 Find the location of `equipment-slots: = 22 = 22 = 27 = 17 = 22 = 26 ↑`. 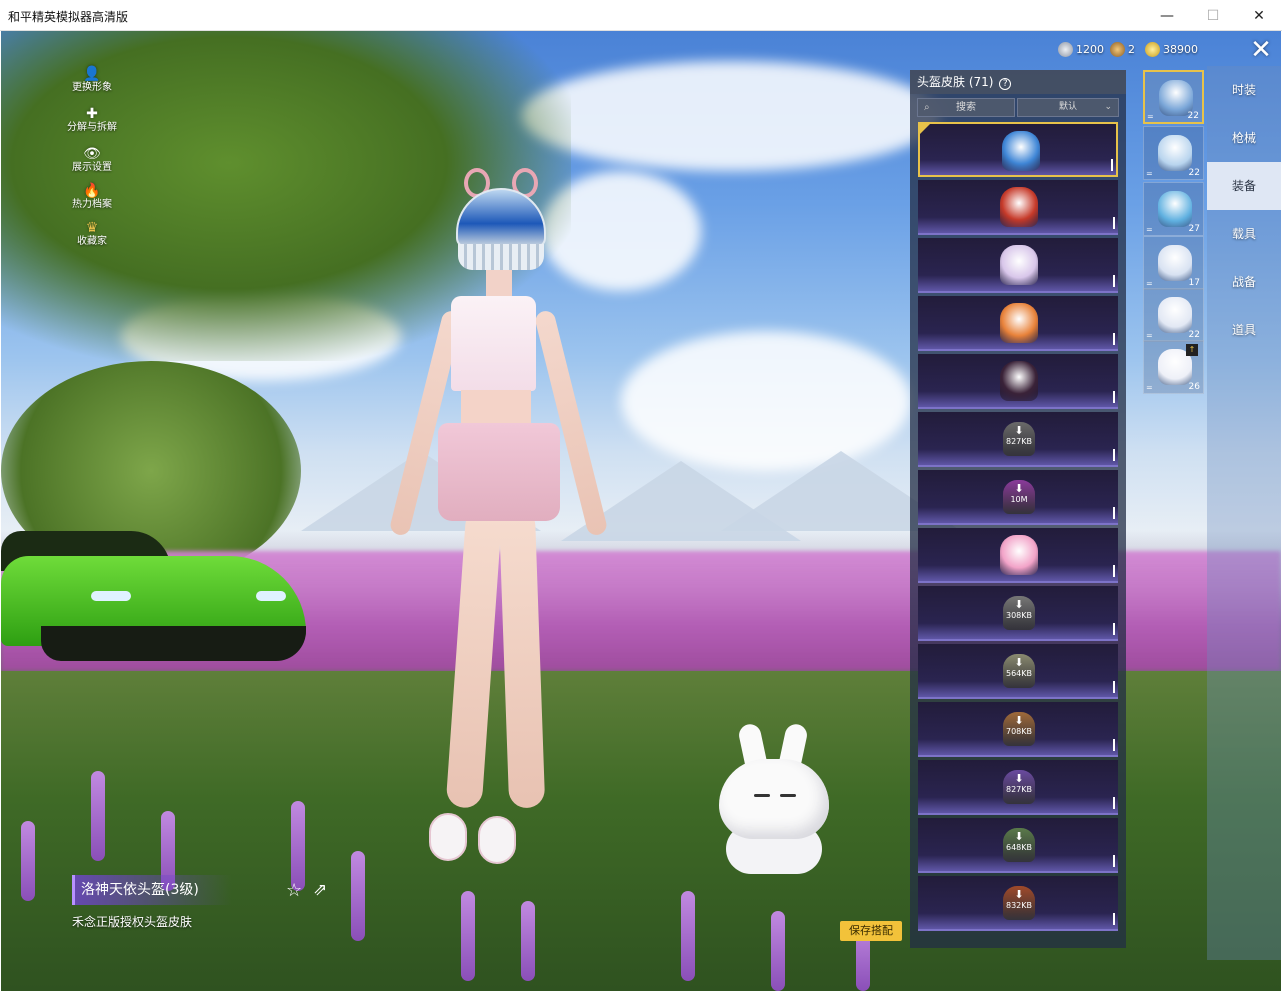

equipment-slots: = 22 = 22 = 27 = 17 = 22 = 26 ↑ is located at coordinates (1173, 231).